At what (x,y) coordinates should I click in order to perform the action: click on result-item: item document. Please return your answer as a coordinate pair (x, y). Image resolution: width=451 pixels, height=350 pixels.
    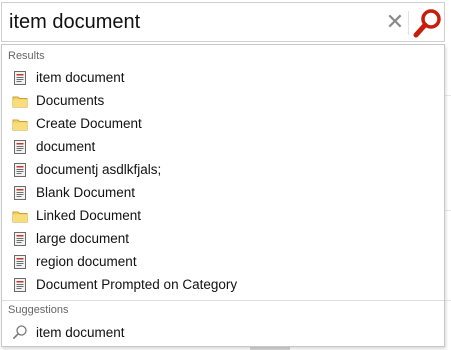
    Looking at the image, I should click on (223, 77).